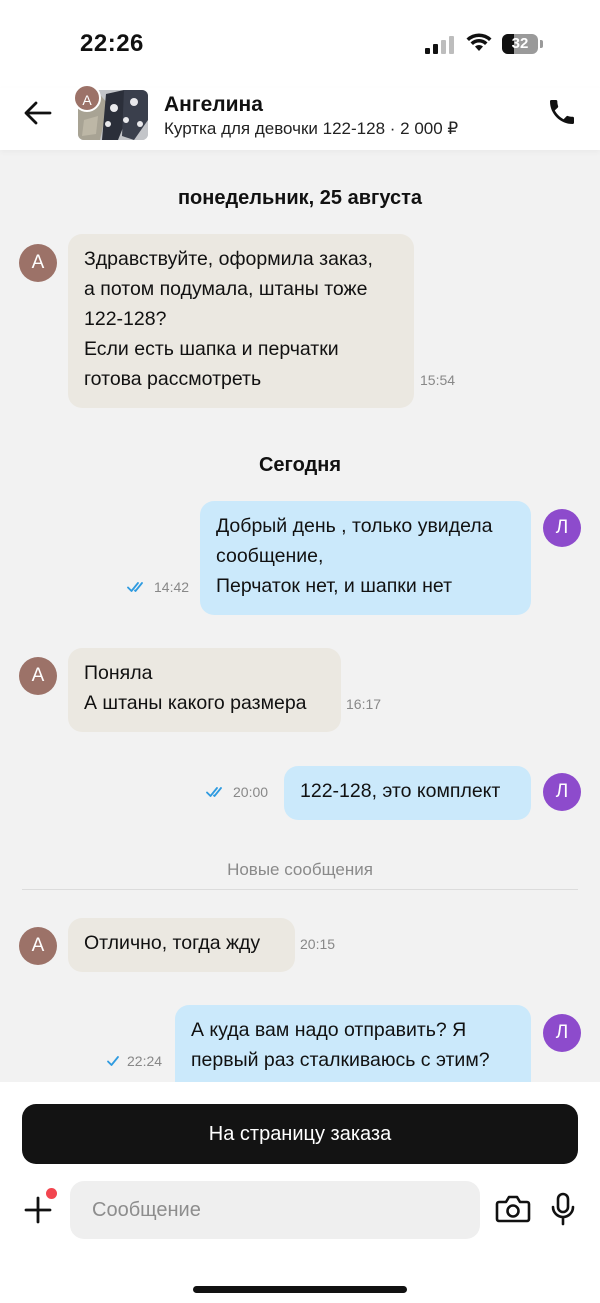 This screenshot has width=600, height=1303. I want to click on signal-icon, so click(441, 45).